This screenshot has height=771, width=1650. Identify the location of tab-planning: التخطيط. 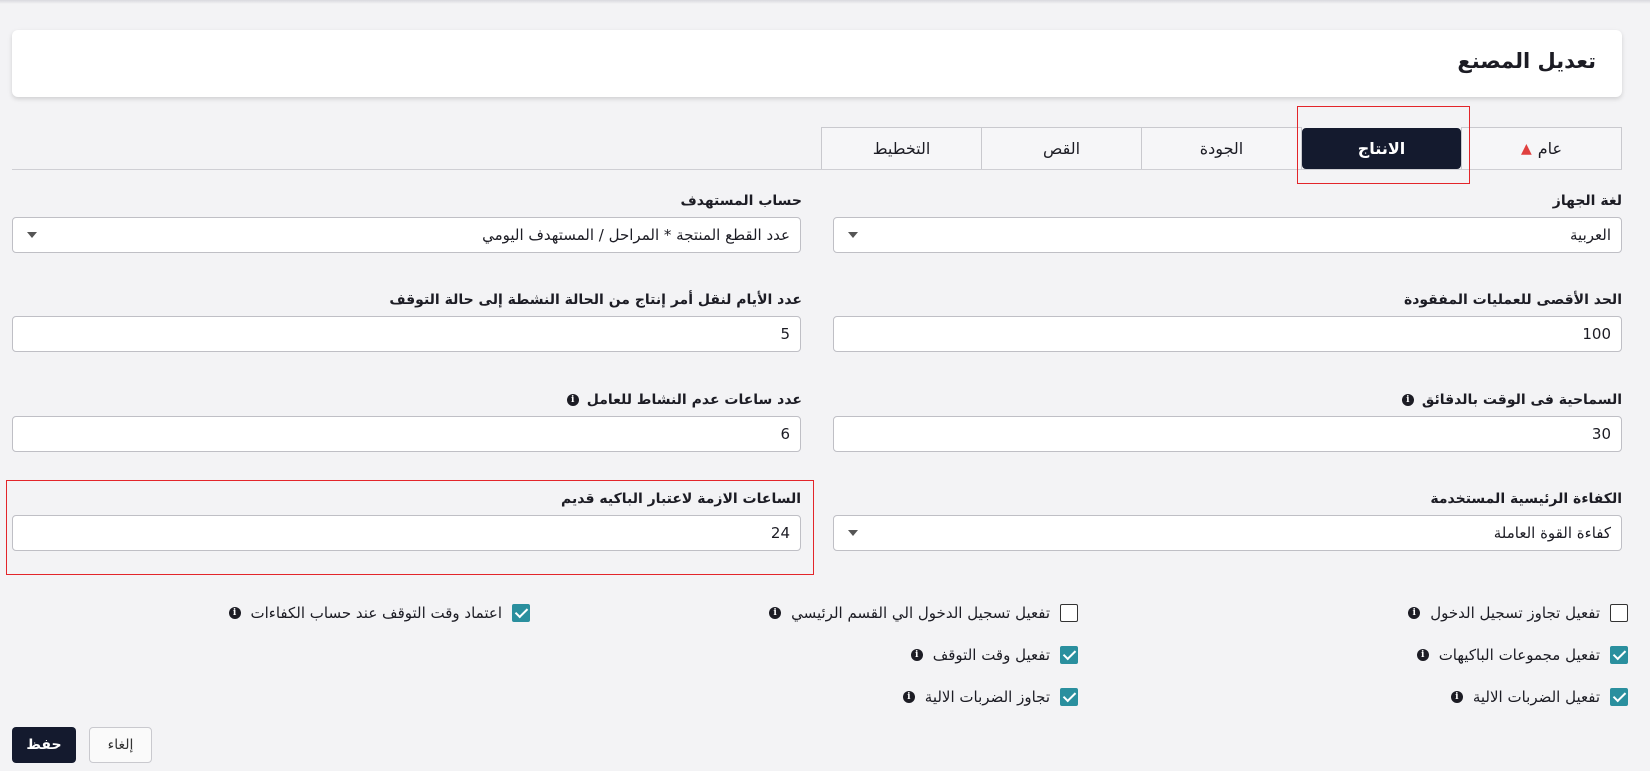
(901, 148).